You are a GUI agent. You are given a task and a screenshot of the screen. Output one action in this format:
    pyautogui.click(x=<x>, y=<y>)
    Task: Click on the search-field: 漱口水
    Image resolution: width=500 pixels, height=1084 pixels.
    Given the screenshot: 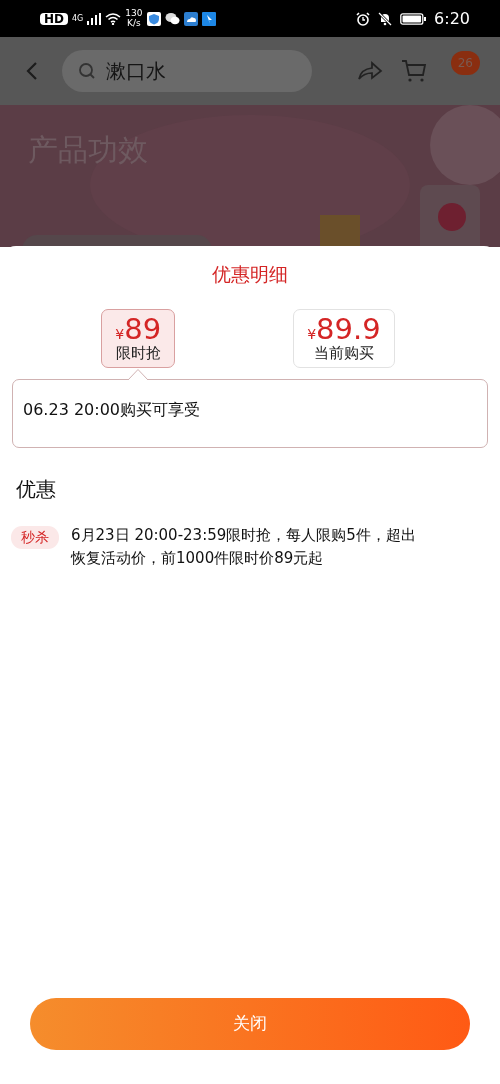 What is the action you would take?
    pyautogui.click(x=187, y=71)
    